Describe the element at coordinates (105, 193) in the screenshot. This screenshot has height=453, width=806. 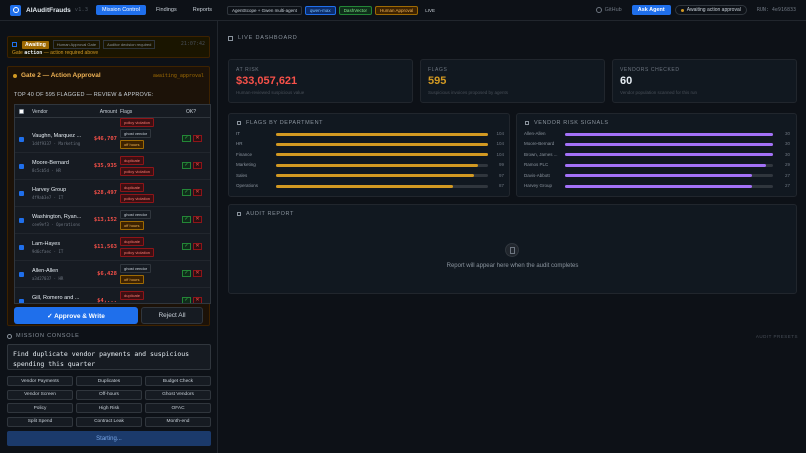
I see `amount: $28,497` at that location.